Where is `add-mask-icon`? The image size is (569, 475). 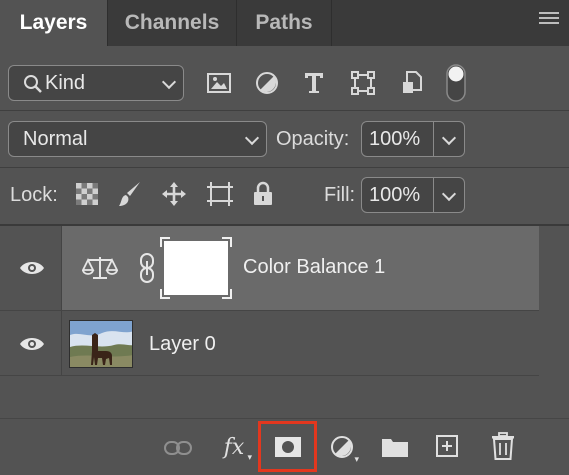 add-mask-icon is located at coordinates (288, 447).